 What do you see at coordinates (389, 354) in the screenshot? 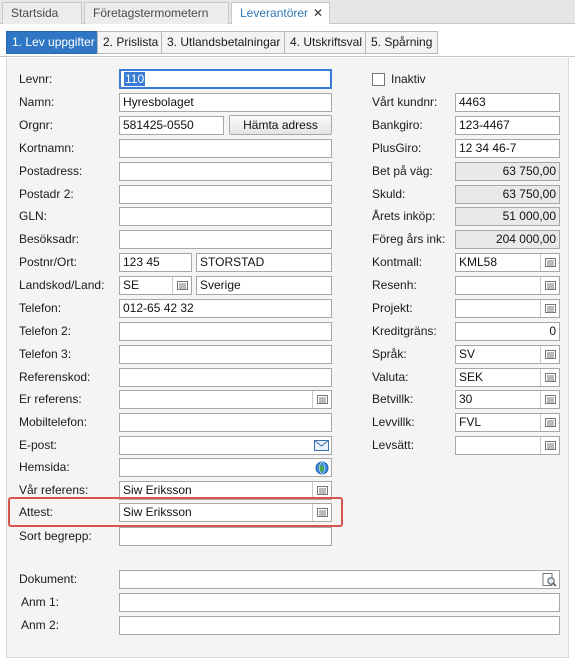
I see `sprak-label: Språk:` at bounding box center [389, 354].